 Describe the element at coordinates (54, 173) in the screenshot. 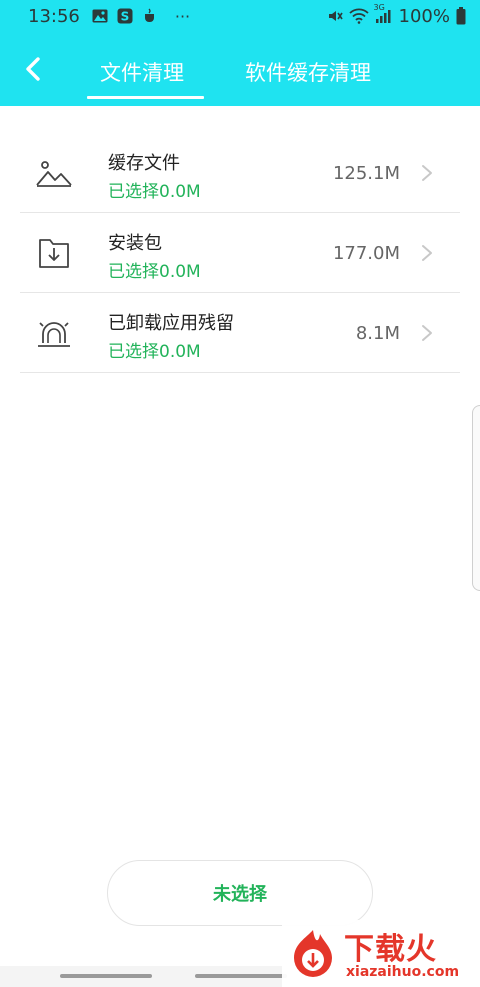

I see `image-icon` at that location.